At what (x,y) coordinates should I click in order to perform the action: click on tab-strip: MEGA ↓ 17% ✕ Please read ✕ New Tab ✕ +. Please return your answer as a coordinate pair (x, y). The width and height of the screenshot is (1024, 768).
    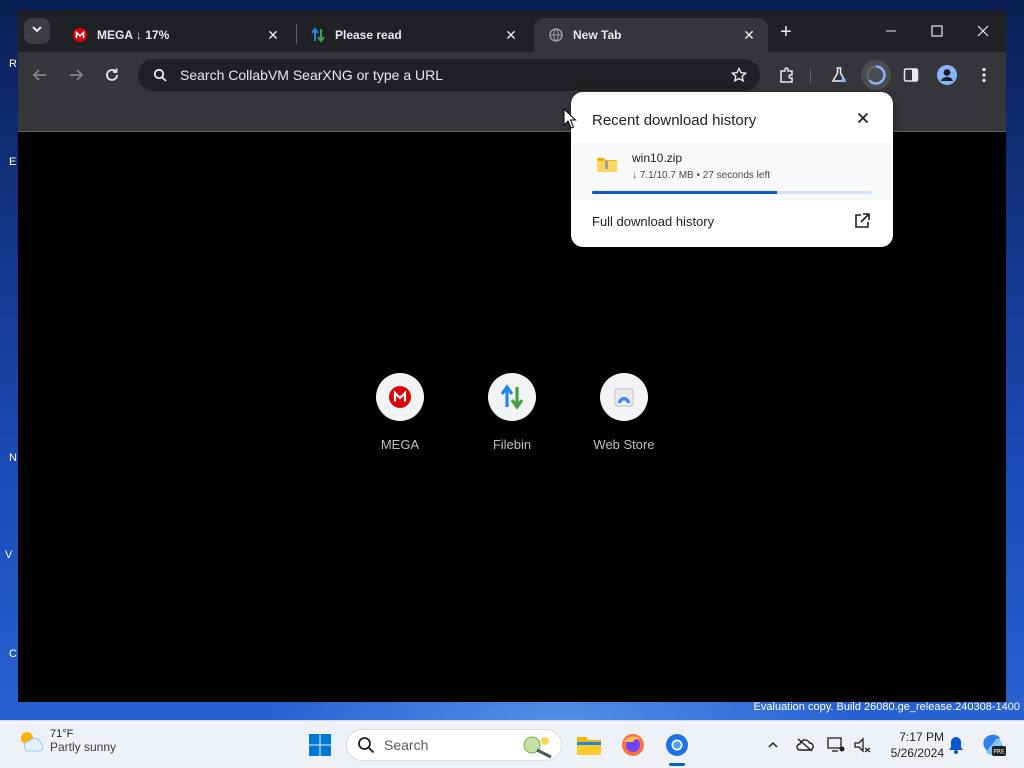
    Looking at the image, I should click on (512, 31).